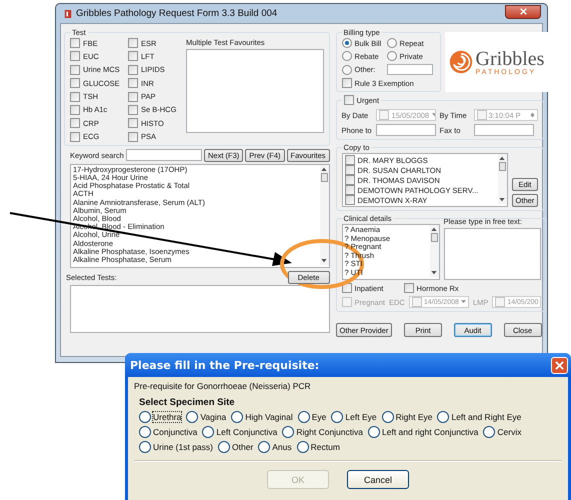 This screenshot has width=571, height=500. What do you see at coordinates (187, 402) in the screenshot?
I see `section-heading: Select Specimen Site` at bounding box center [187, 402].